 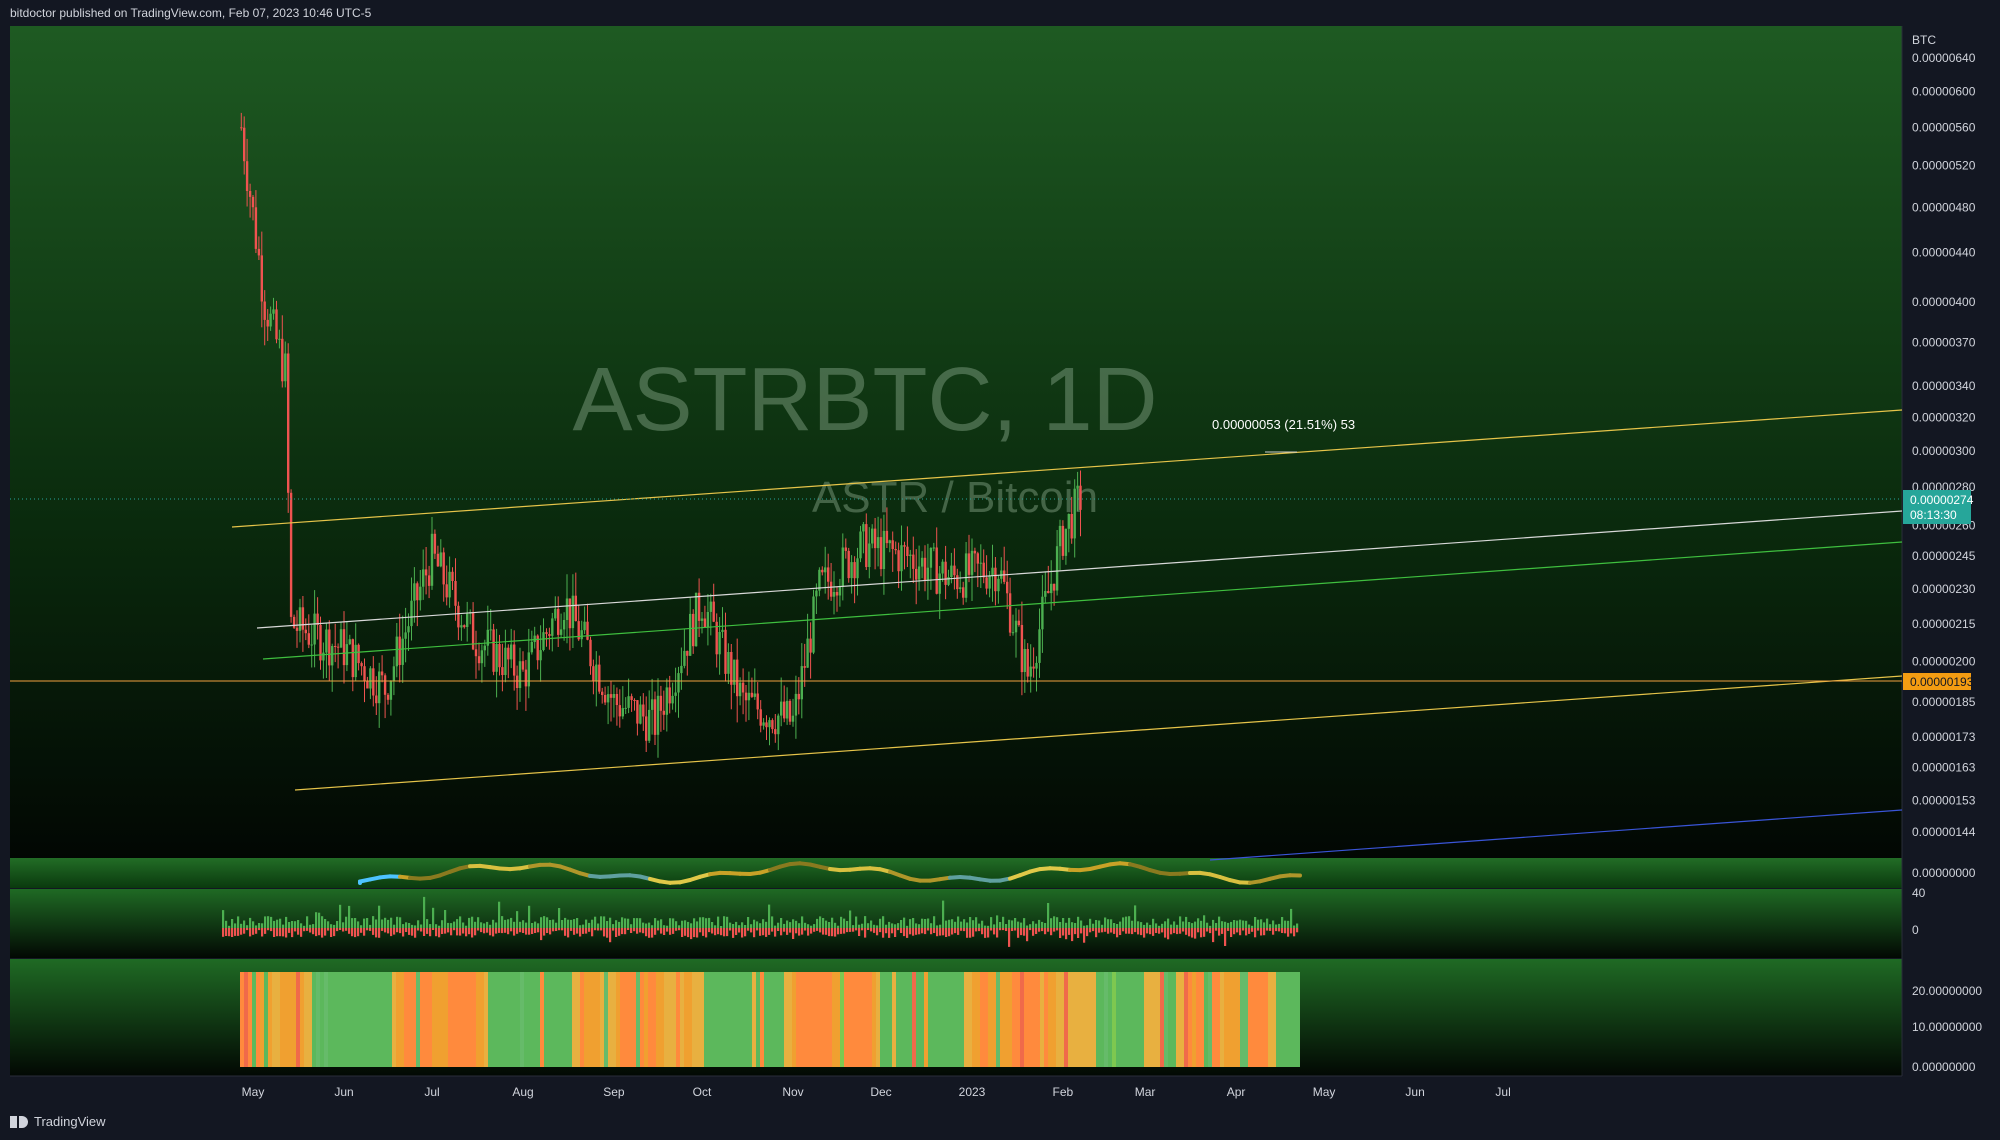 What do you see at coordinates (1942, 500) in the screenshot?
I see `last-price-value: 0.00000274` at bounding box center [1942, 500].